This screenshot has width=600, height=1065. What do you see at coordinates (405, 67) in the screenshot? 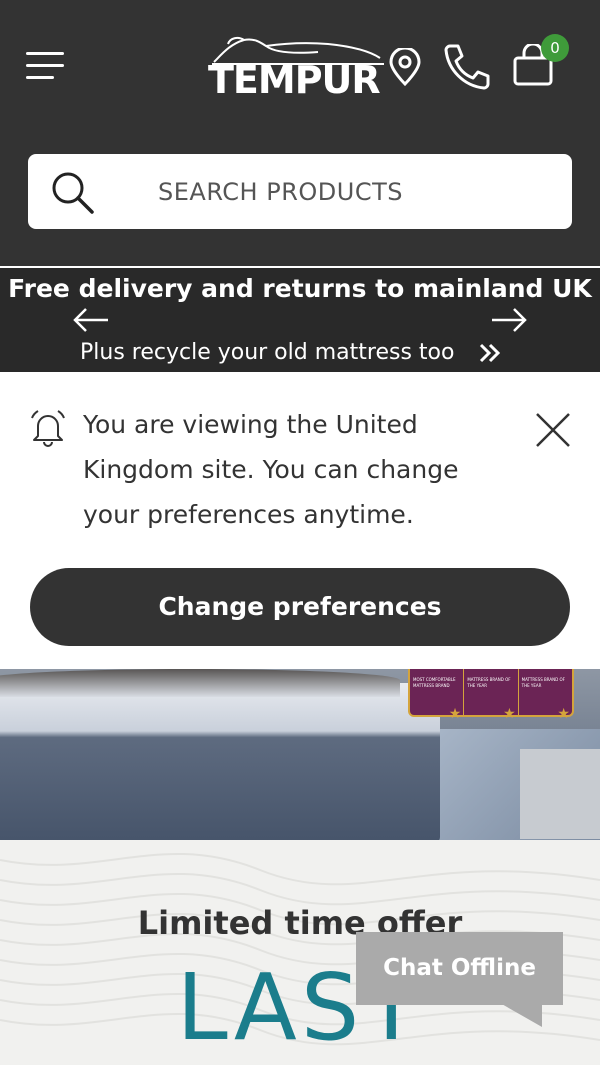
I see `store-locator-icon` at bounding box center [405, 67].